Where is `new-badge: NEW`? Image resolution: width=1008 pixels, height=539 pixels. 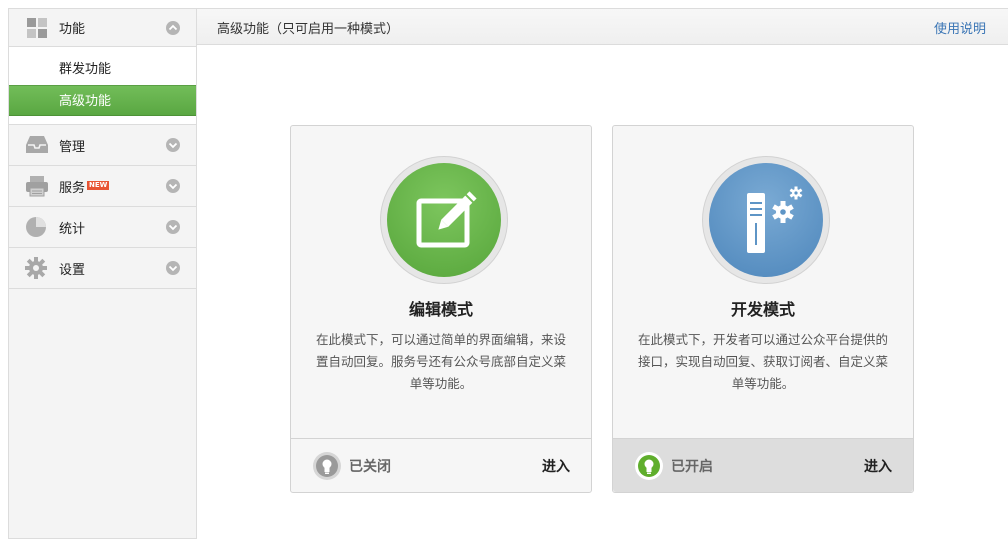 new-badge: NEW is located at coordinates (98, 185).